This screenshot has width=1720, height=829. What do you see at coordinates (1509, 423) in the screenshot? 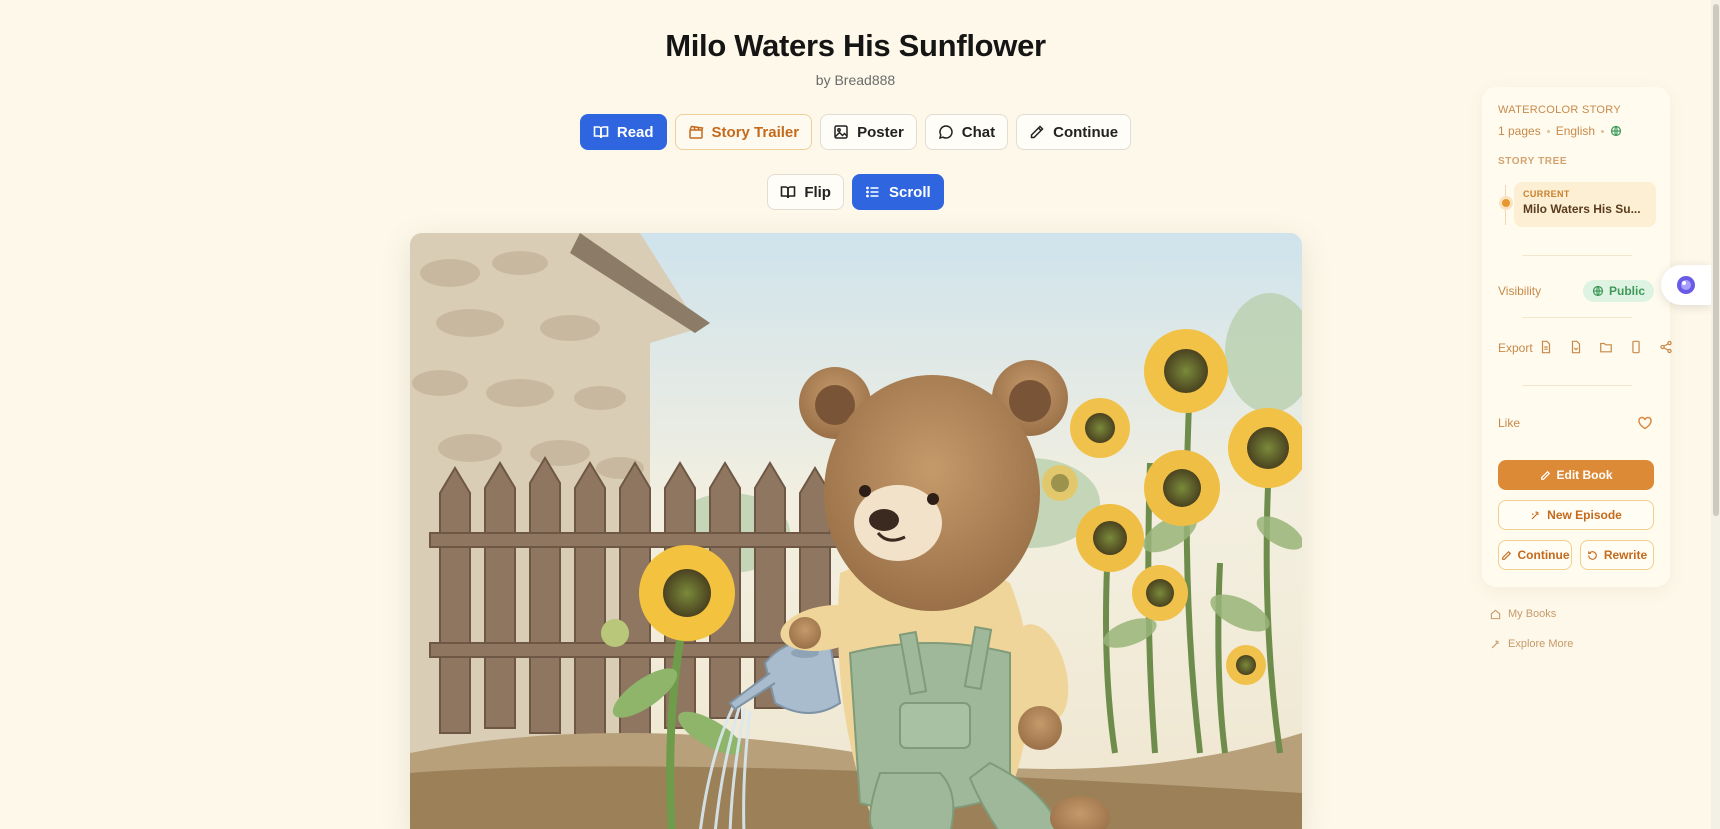
I see `like-label: Like` at bounding box center [1509, 423].